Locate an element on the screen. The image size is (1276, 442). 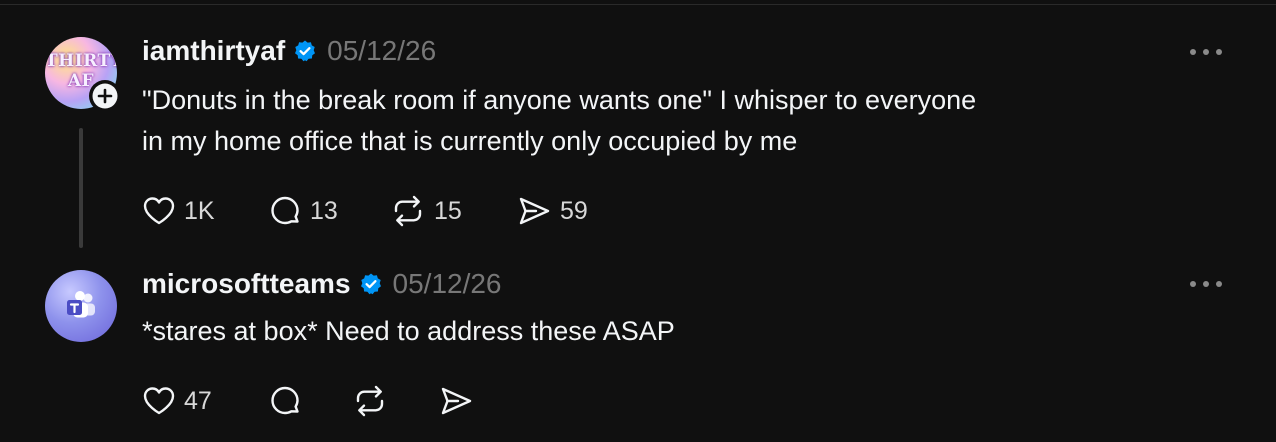
repost-count: 15 is located at coordinates (448, 210).